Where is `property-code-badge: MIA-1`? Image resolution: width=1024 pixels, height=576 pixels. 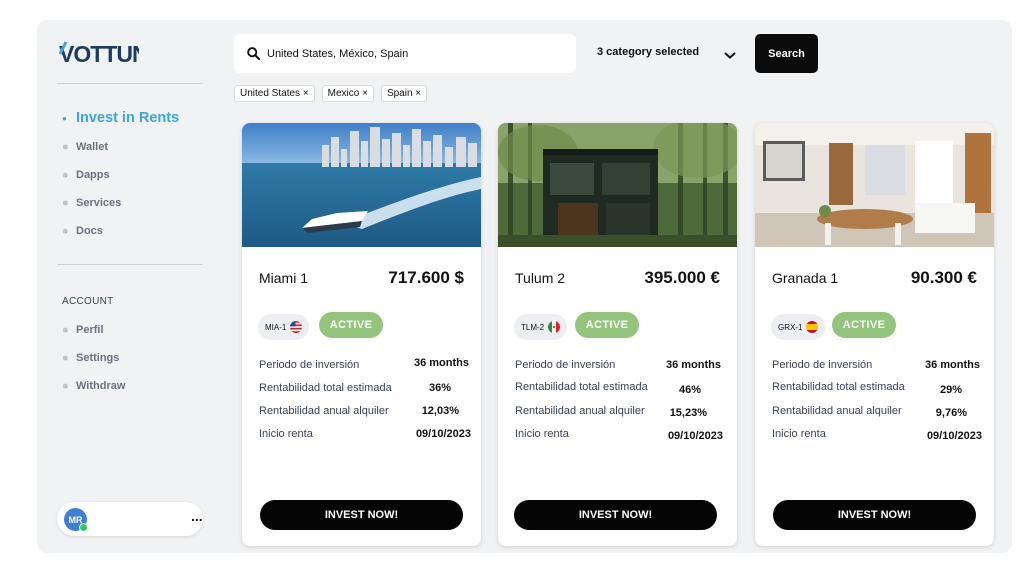 property-code-badge: MIA-1 is located at coordinates (284, 327).